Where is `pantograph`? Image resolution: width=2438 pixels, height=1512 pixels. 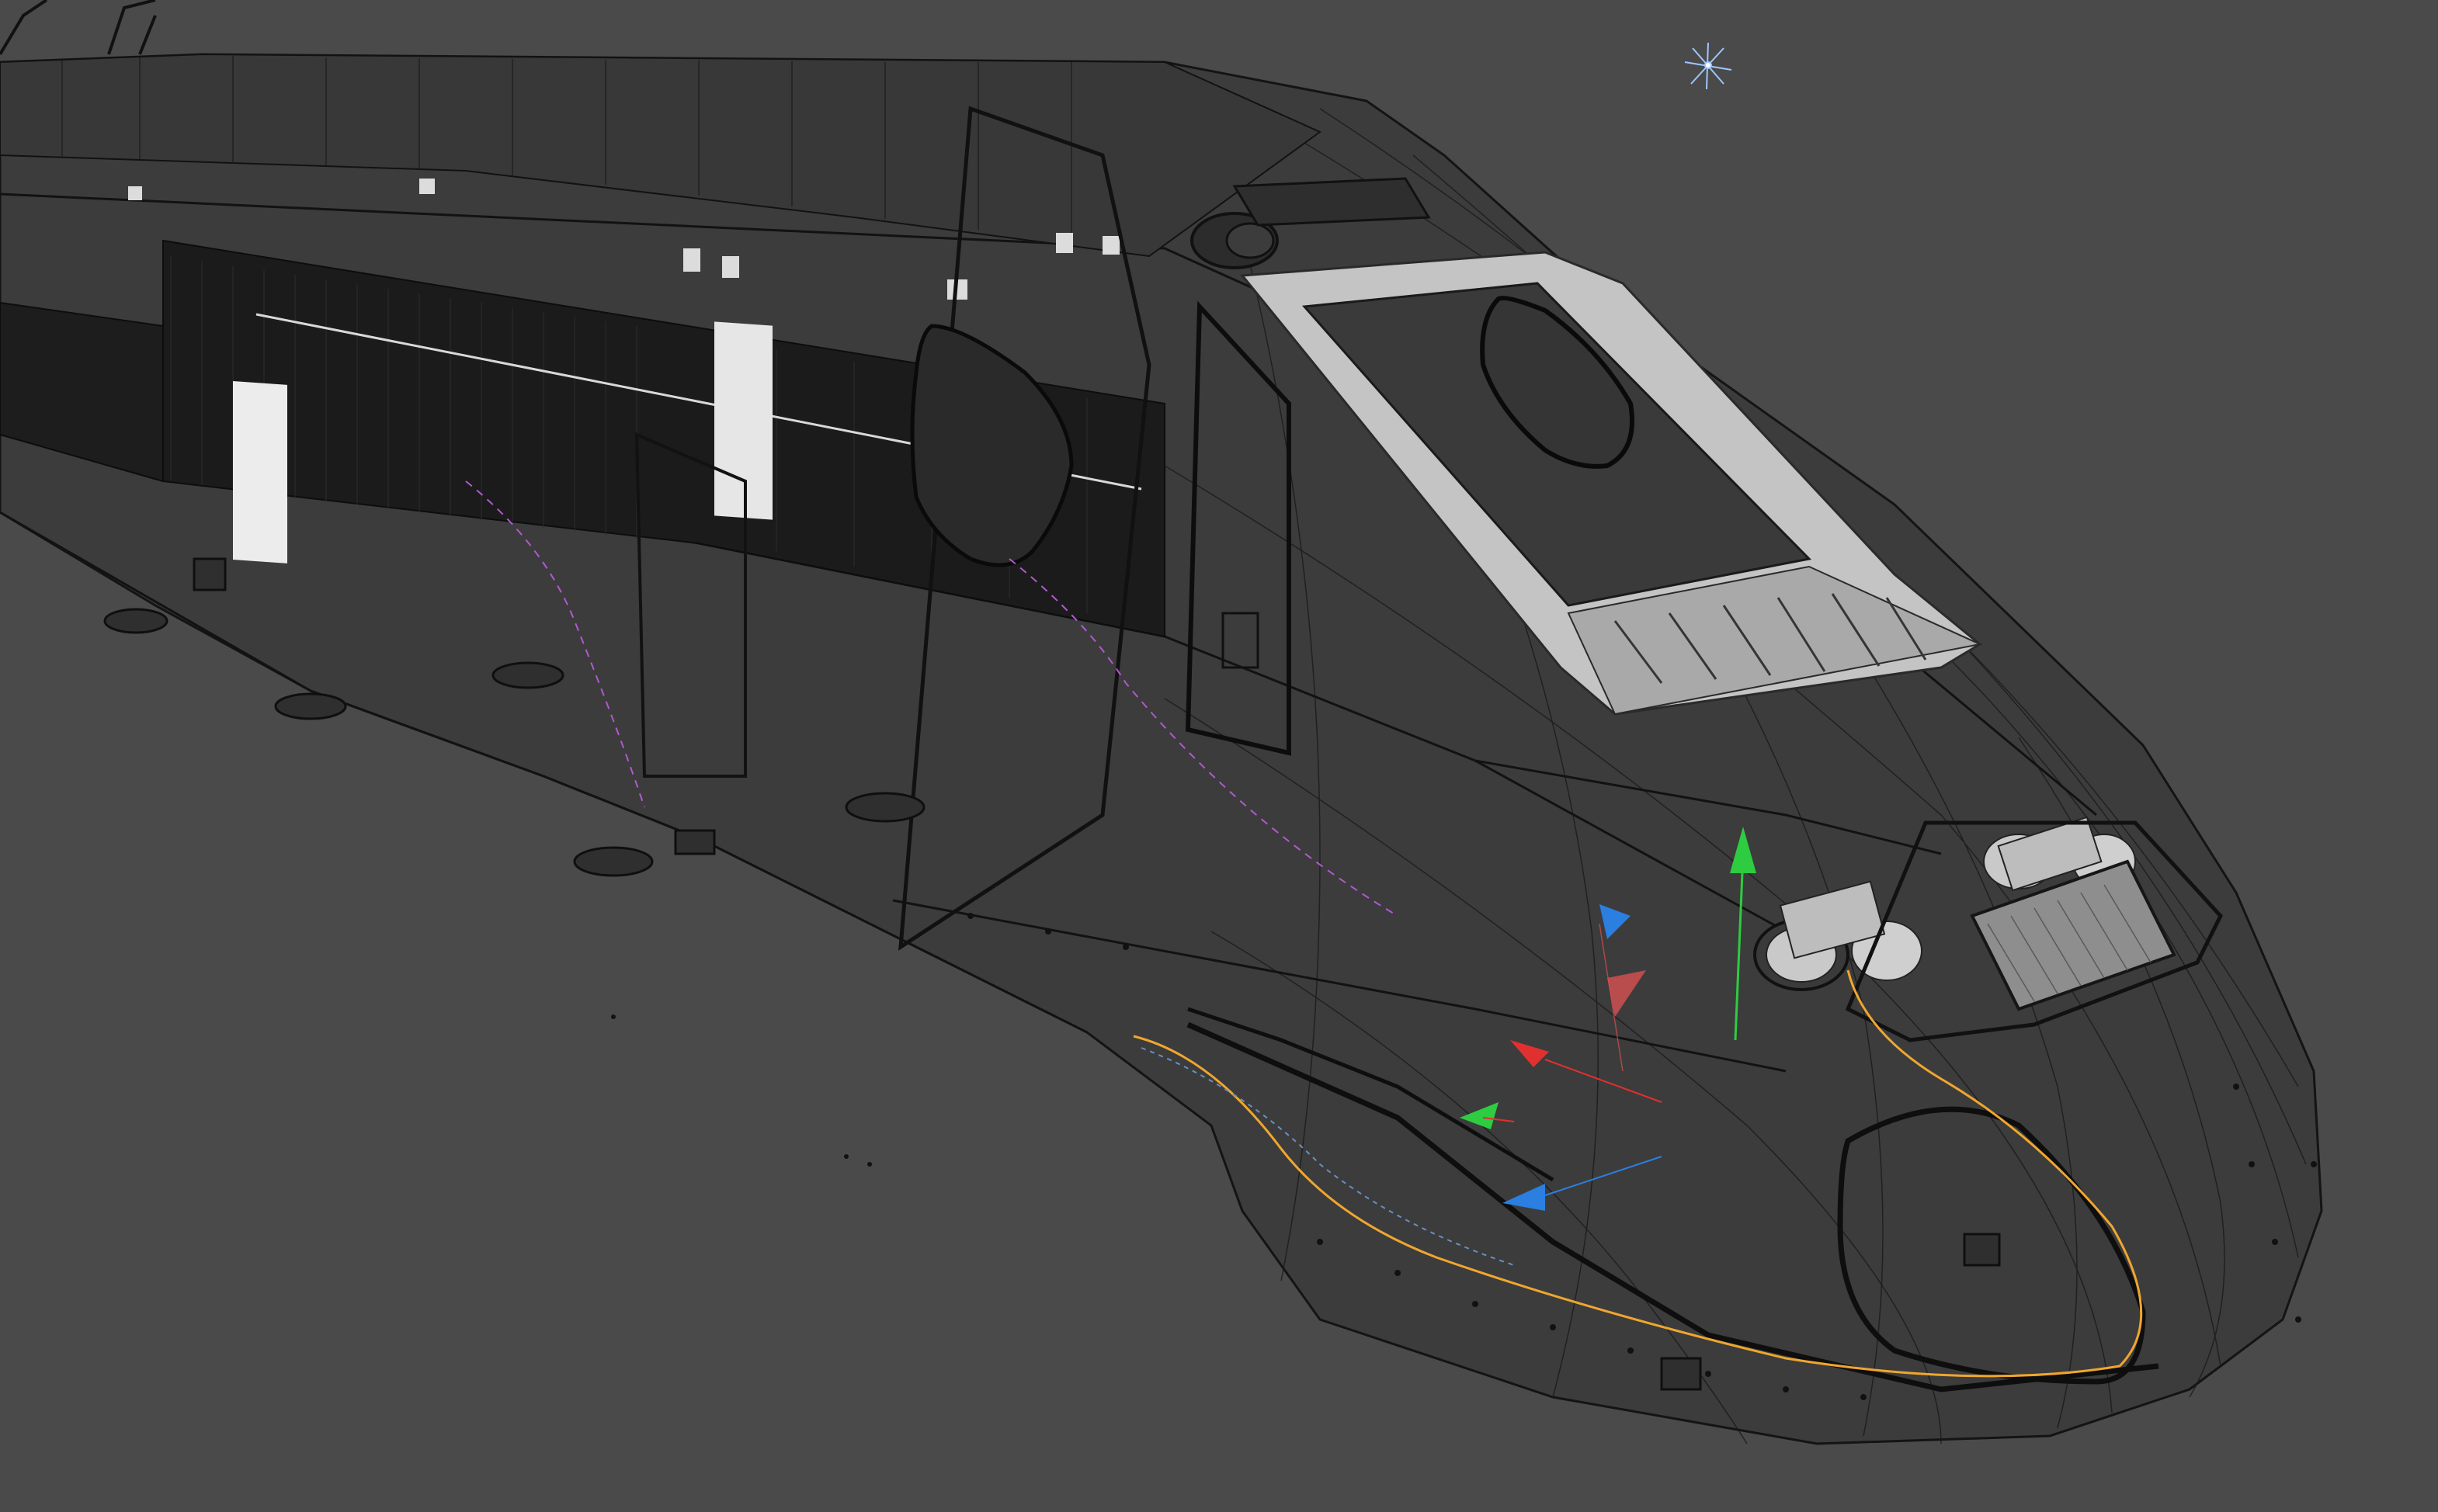
pantograph is located at coordinates (79, 28).